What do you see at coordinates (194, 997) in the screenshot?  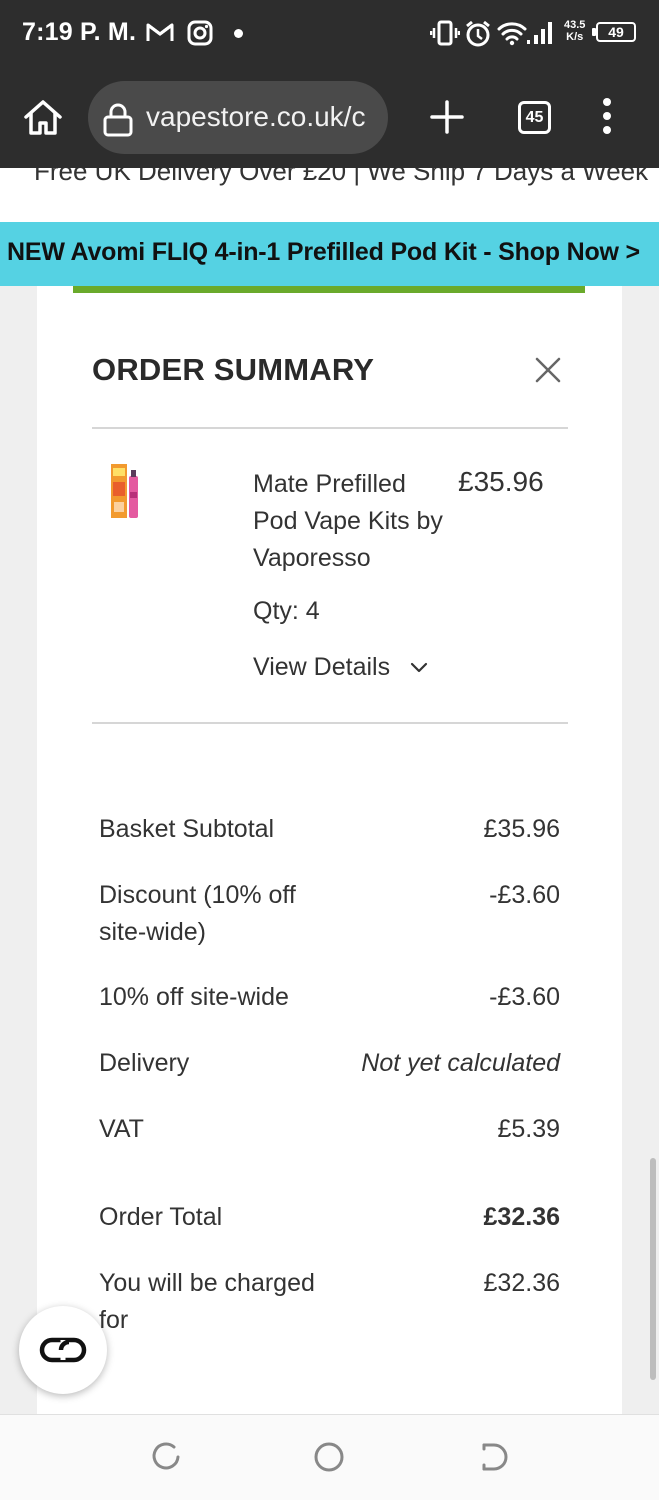 I see `sitewide-discount-label: 10% off site-wide` at bounding box center [194, 997].